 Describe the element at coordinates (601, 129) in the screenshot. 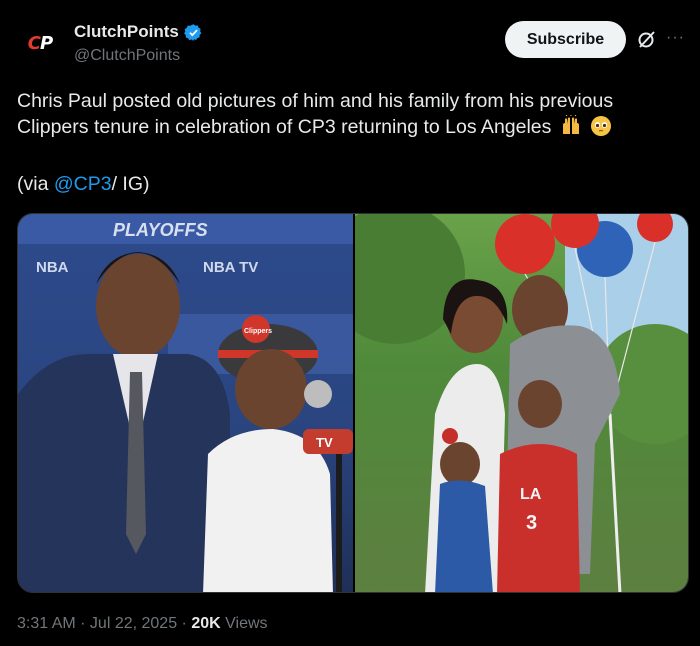

I see `teary-face-emoji-icon` at that location.